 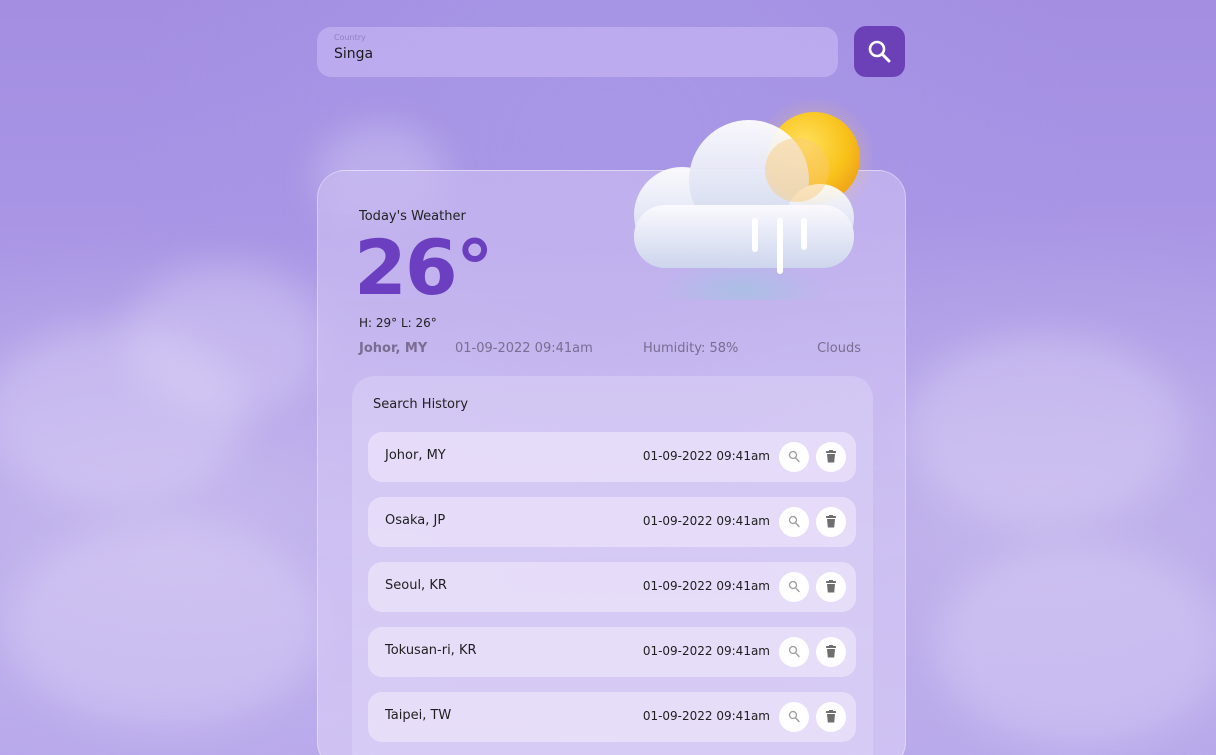 I want to click on history-city: Osaka, JP, so click(x=415, y=520).